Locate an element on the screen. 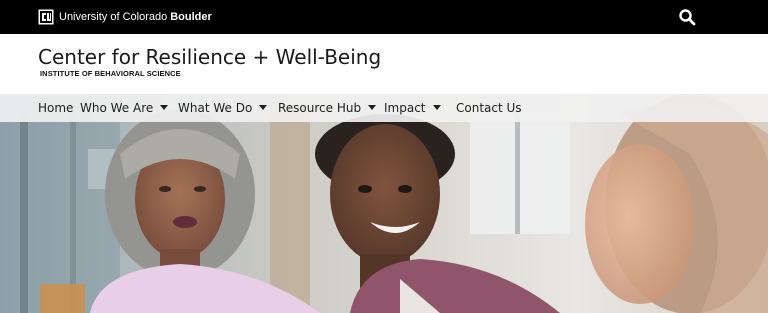  nav-item-label: Impact is located at coordinates (405, 108).